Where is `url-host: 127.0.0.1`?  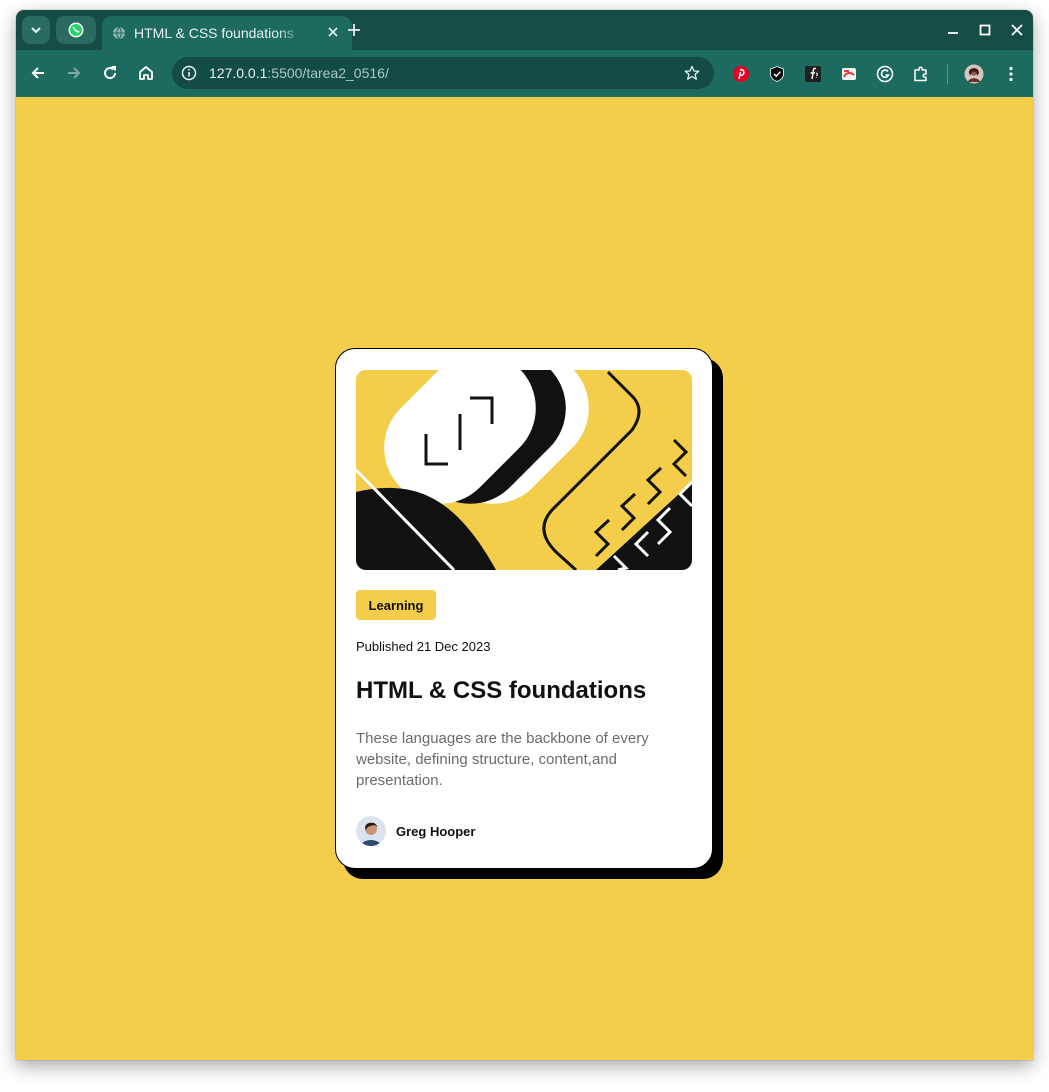 url-host: 127.0.0.1 is located at coordinates (238, 73).